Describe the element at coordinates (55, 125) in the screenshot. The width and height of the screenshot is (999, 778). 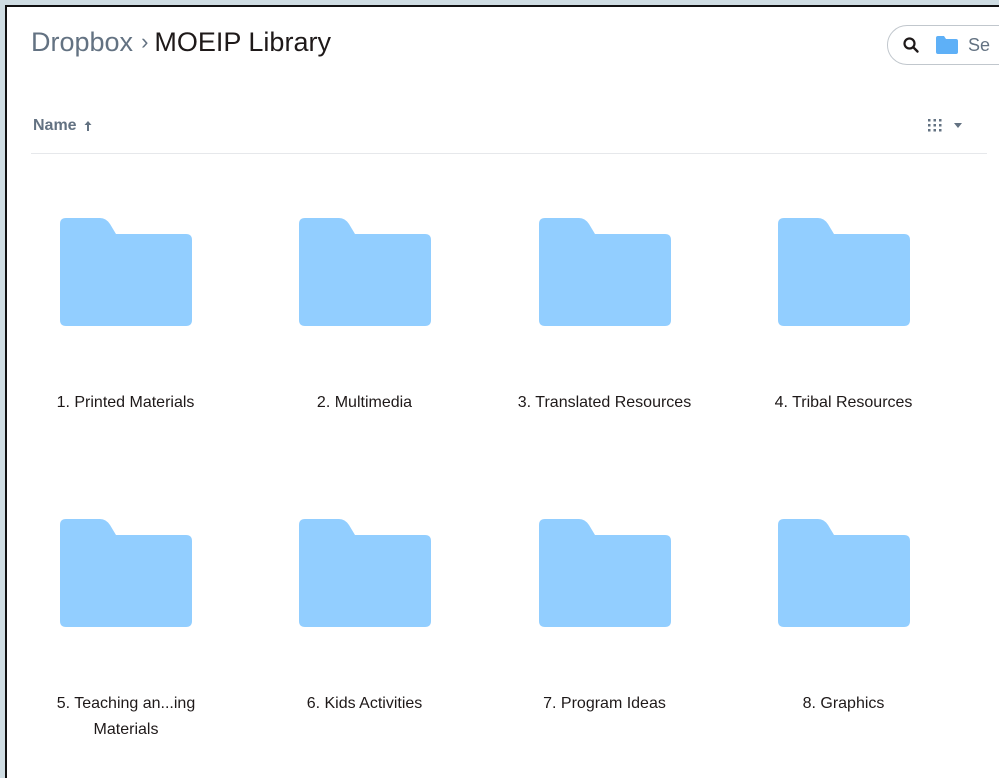
I see `sort-label: Name` at that location.